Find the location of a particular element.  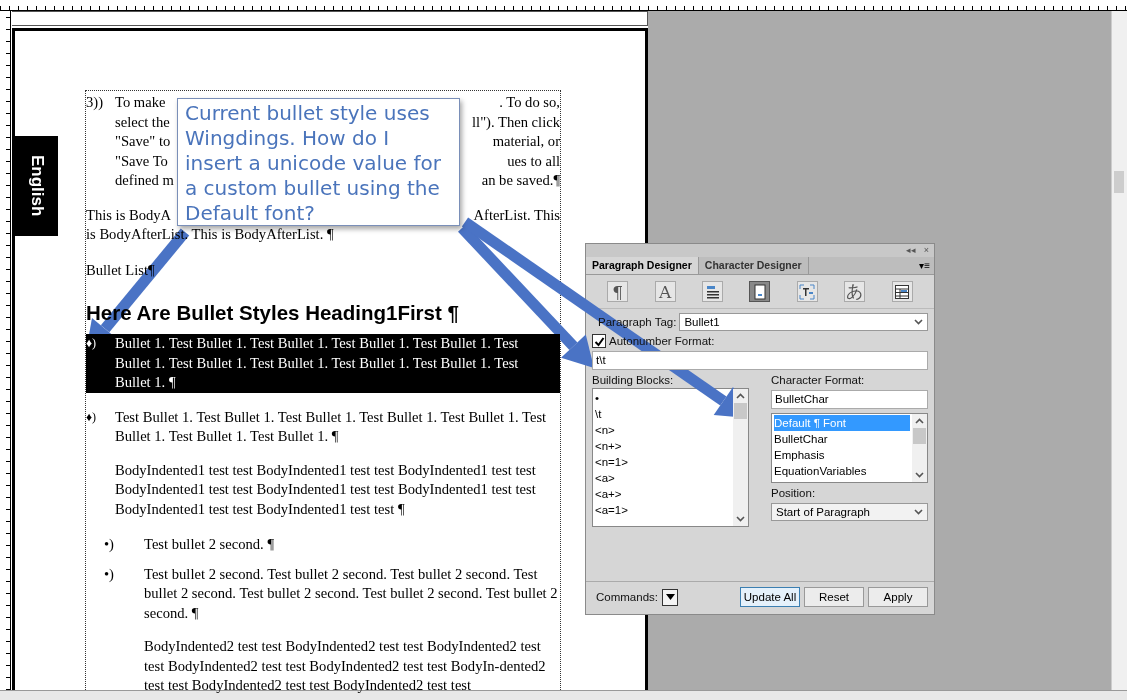

paragraph-text: ll"). Then click is located at coordinates (516, 122).